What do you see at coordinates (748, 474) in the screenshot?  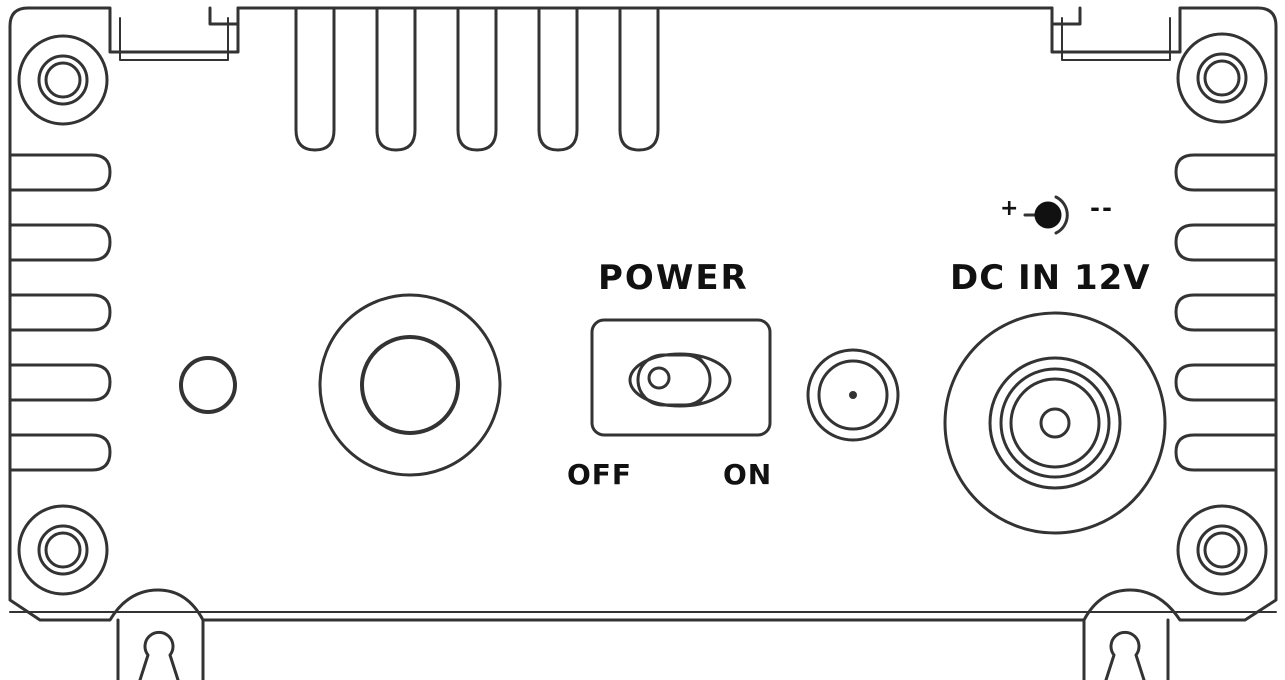 I see `on-label: ON` at bounding box center [748, 474].